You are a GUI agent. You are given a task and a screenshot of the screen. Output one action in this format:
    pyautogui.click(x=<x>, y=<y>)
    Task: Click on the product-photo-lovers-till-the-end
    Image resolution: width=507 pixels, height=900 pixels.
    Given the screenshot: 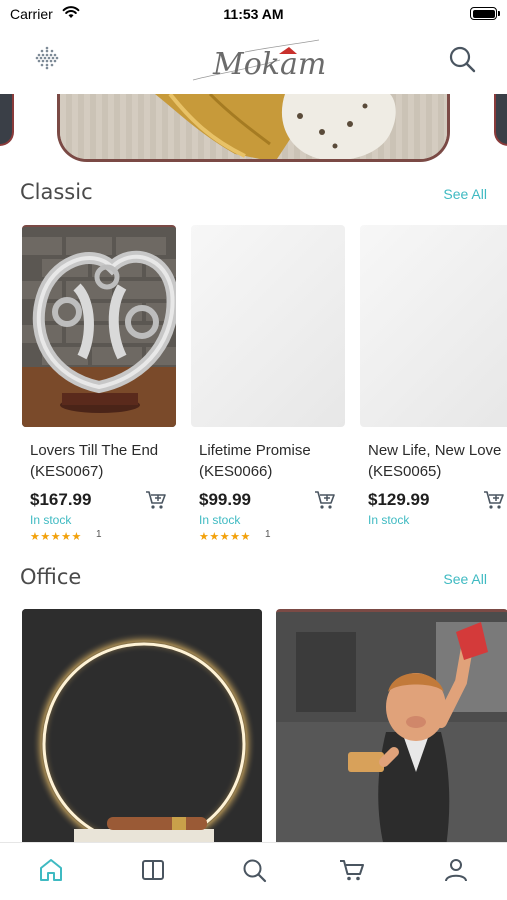 What is the action you would take?
    pyautogui.click(x=99, y=327)
    